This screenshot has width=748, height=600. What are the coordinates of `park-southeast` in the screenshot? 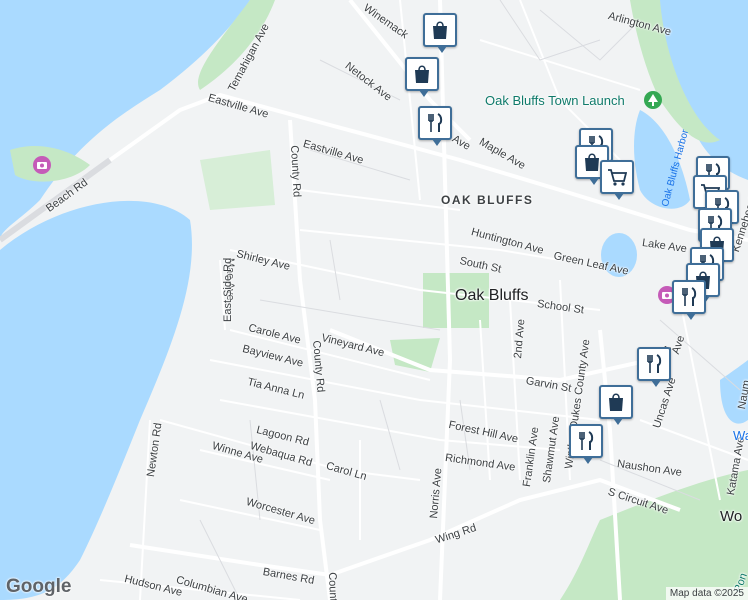 It's located at (654, 535).